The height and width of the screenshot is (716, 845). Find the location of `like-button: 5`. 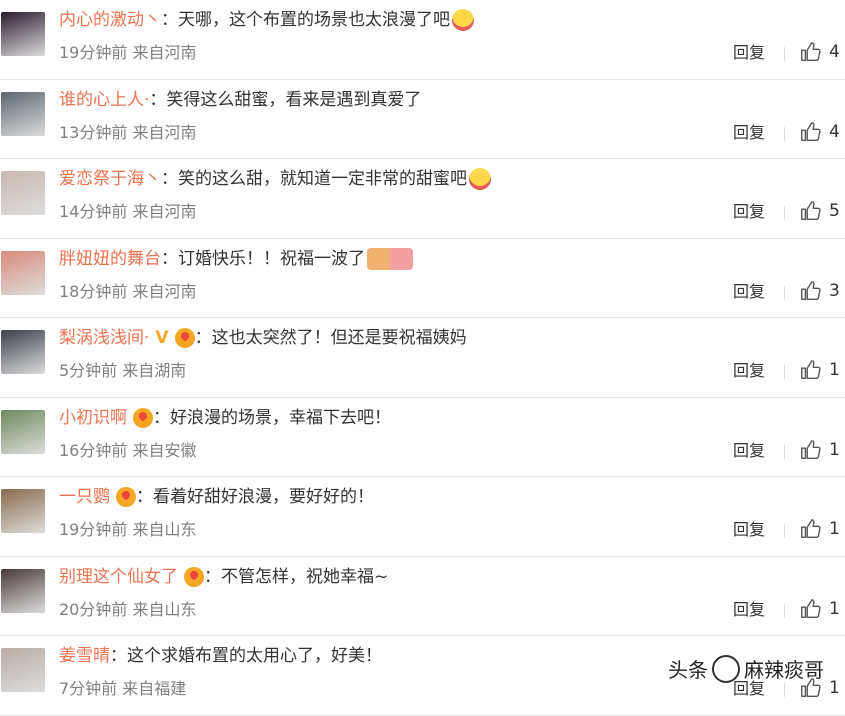

like-button: 5 is located at coordinates (819, 211).